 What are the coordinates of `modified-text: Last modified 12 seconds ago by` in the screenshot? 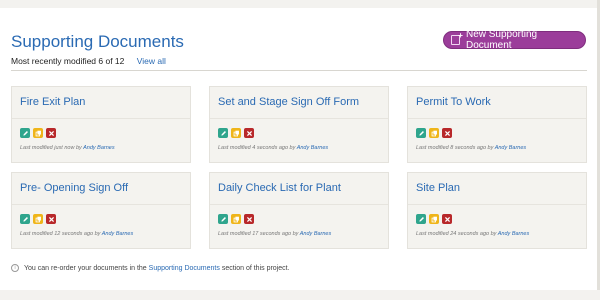 It's located at (60, 234).